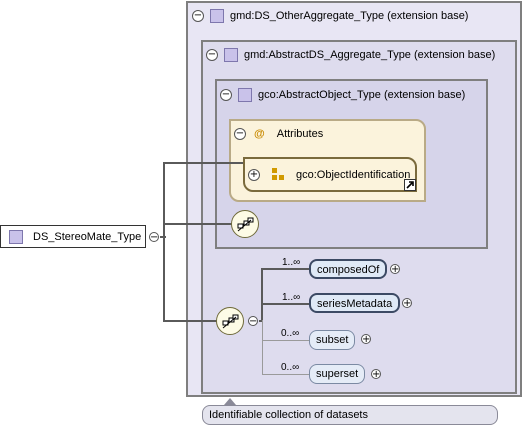 The height and width of the screenshot is (436, 525). Describe the element at coordinates (348, 269) in the screenshot. I see `element-composed-of: composedOf` at that location.